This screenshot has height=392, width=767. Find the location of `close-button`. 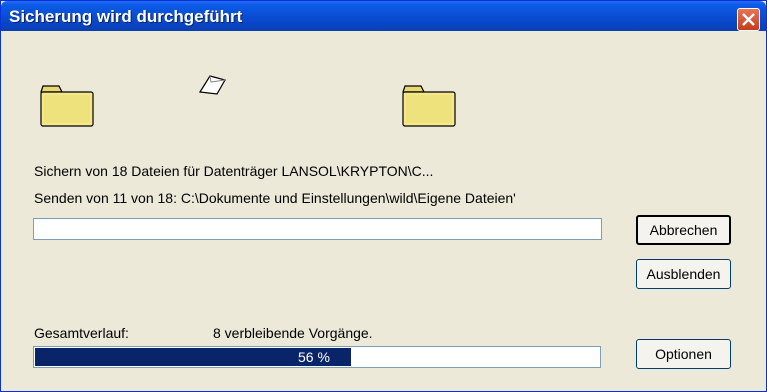

close-button is located at coordinates (748, 19).